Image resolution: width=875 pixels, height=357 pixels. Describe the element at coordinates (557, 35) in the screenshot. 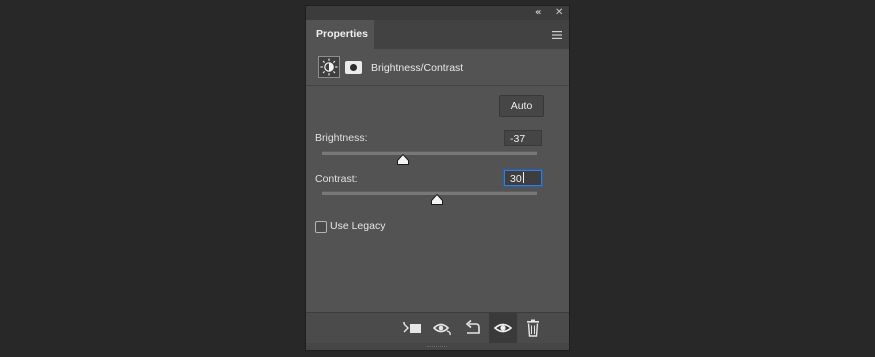

I see `hamburger-menu-icon` at that location.